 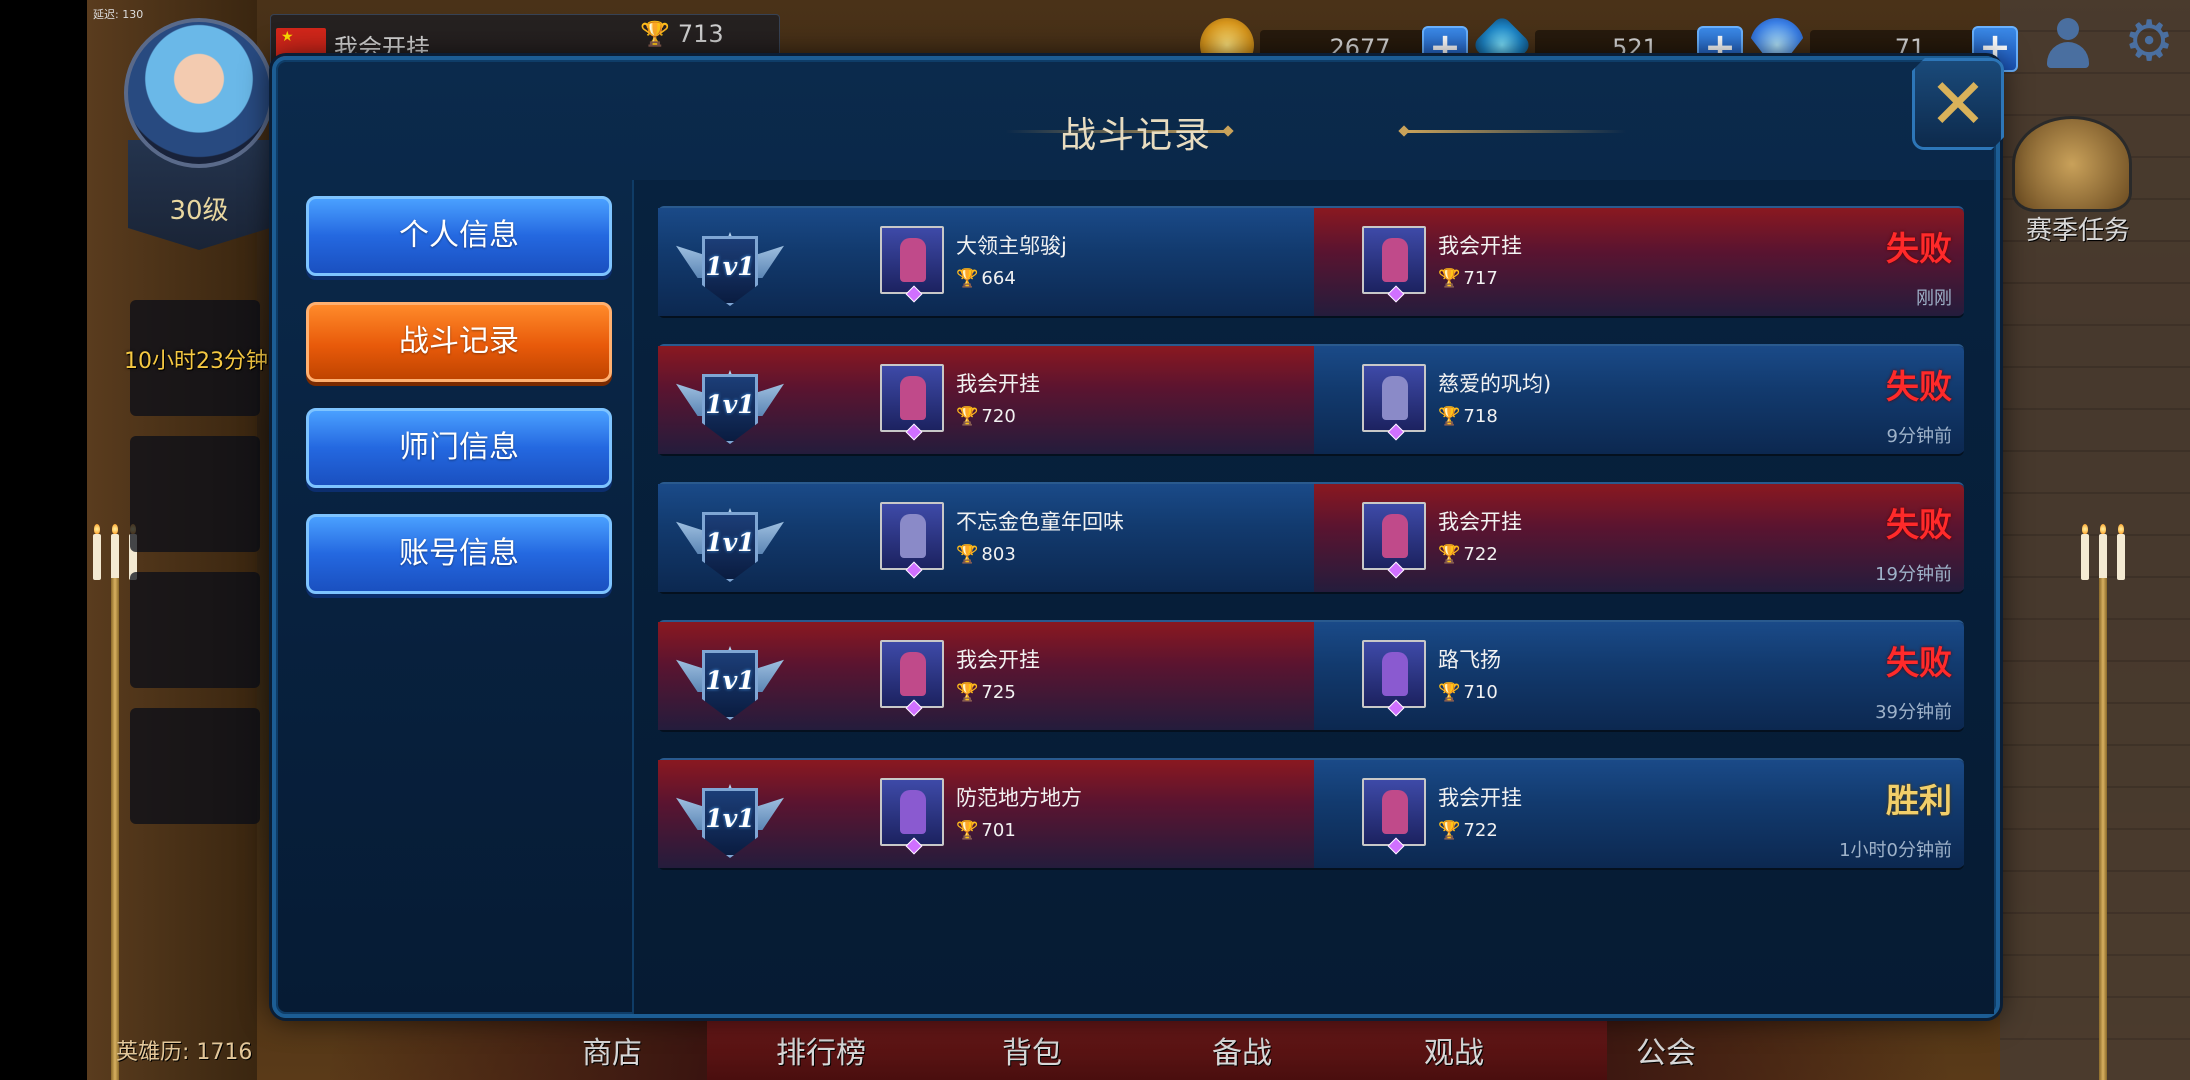 I want to click on right-player-name: 路飞扬, so click(x=1469, y=660).